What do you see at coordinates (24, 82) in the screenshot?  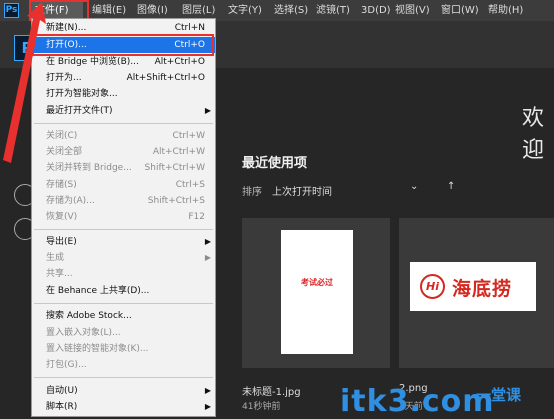 I see `annotation-arrow-icon` at bounding box center [24, 82].